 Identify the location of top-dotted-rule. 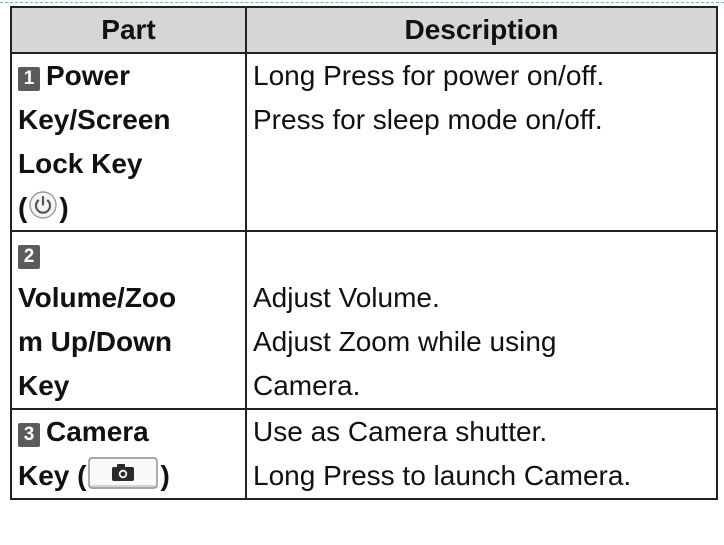
(362, 2).